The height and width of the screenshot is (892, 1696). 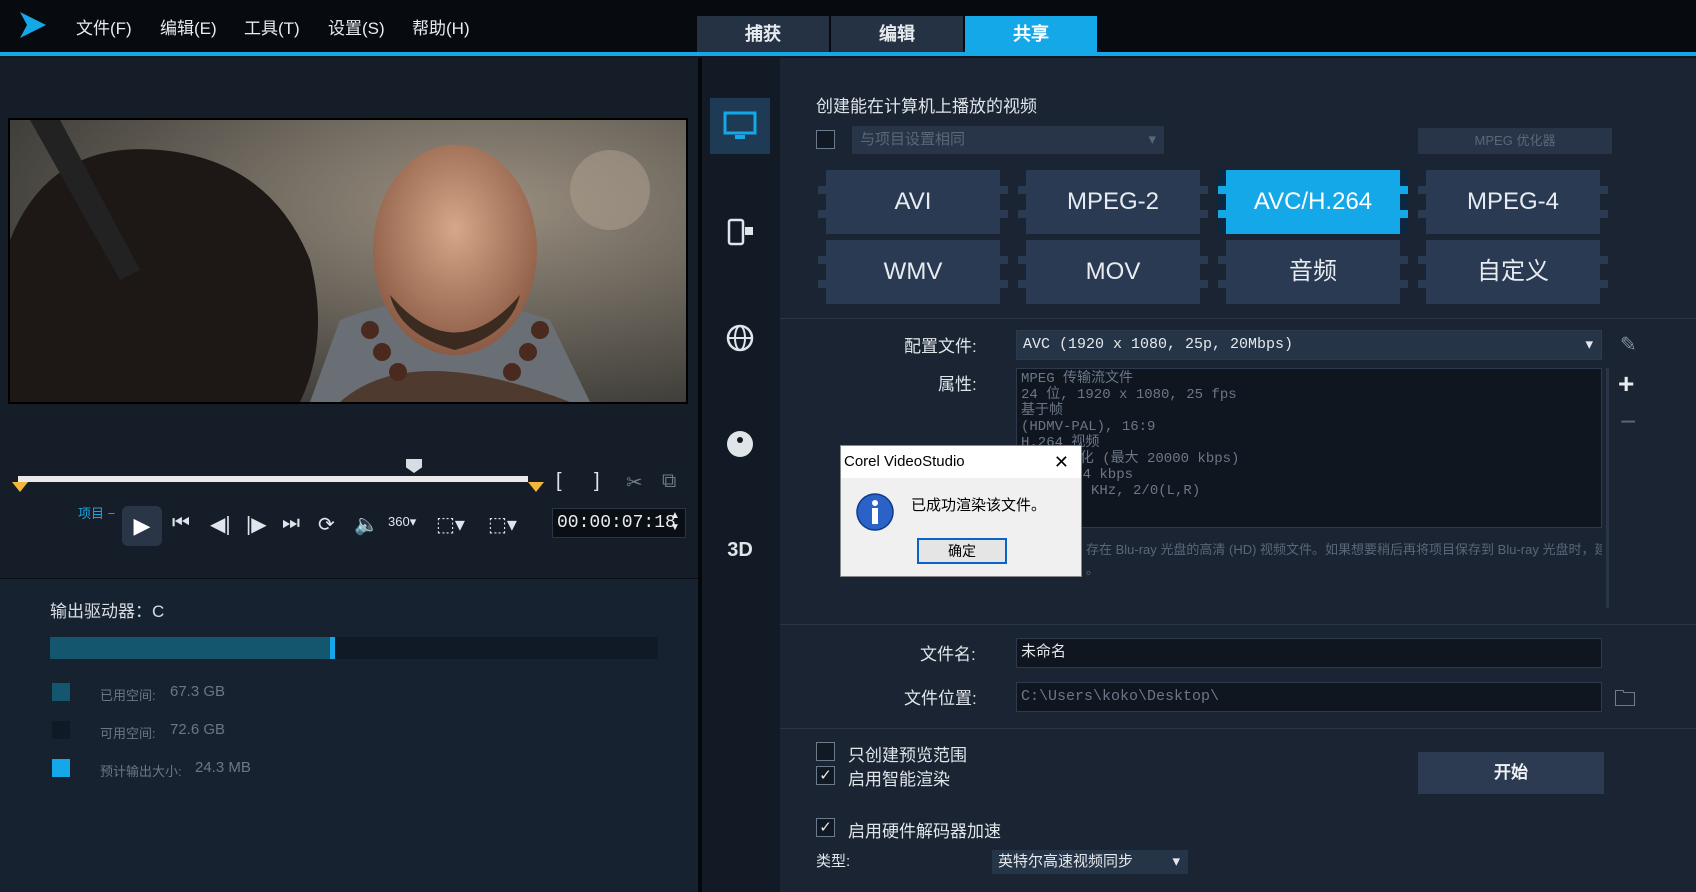 What do you see at coordinates (1113, 202) in the screenshot?
I see `format-mpeg2-button: MPEG-2` at bounding box center [1113, 202].